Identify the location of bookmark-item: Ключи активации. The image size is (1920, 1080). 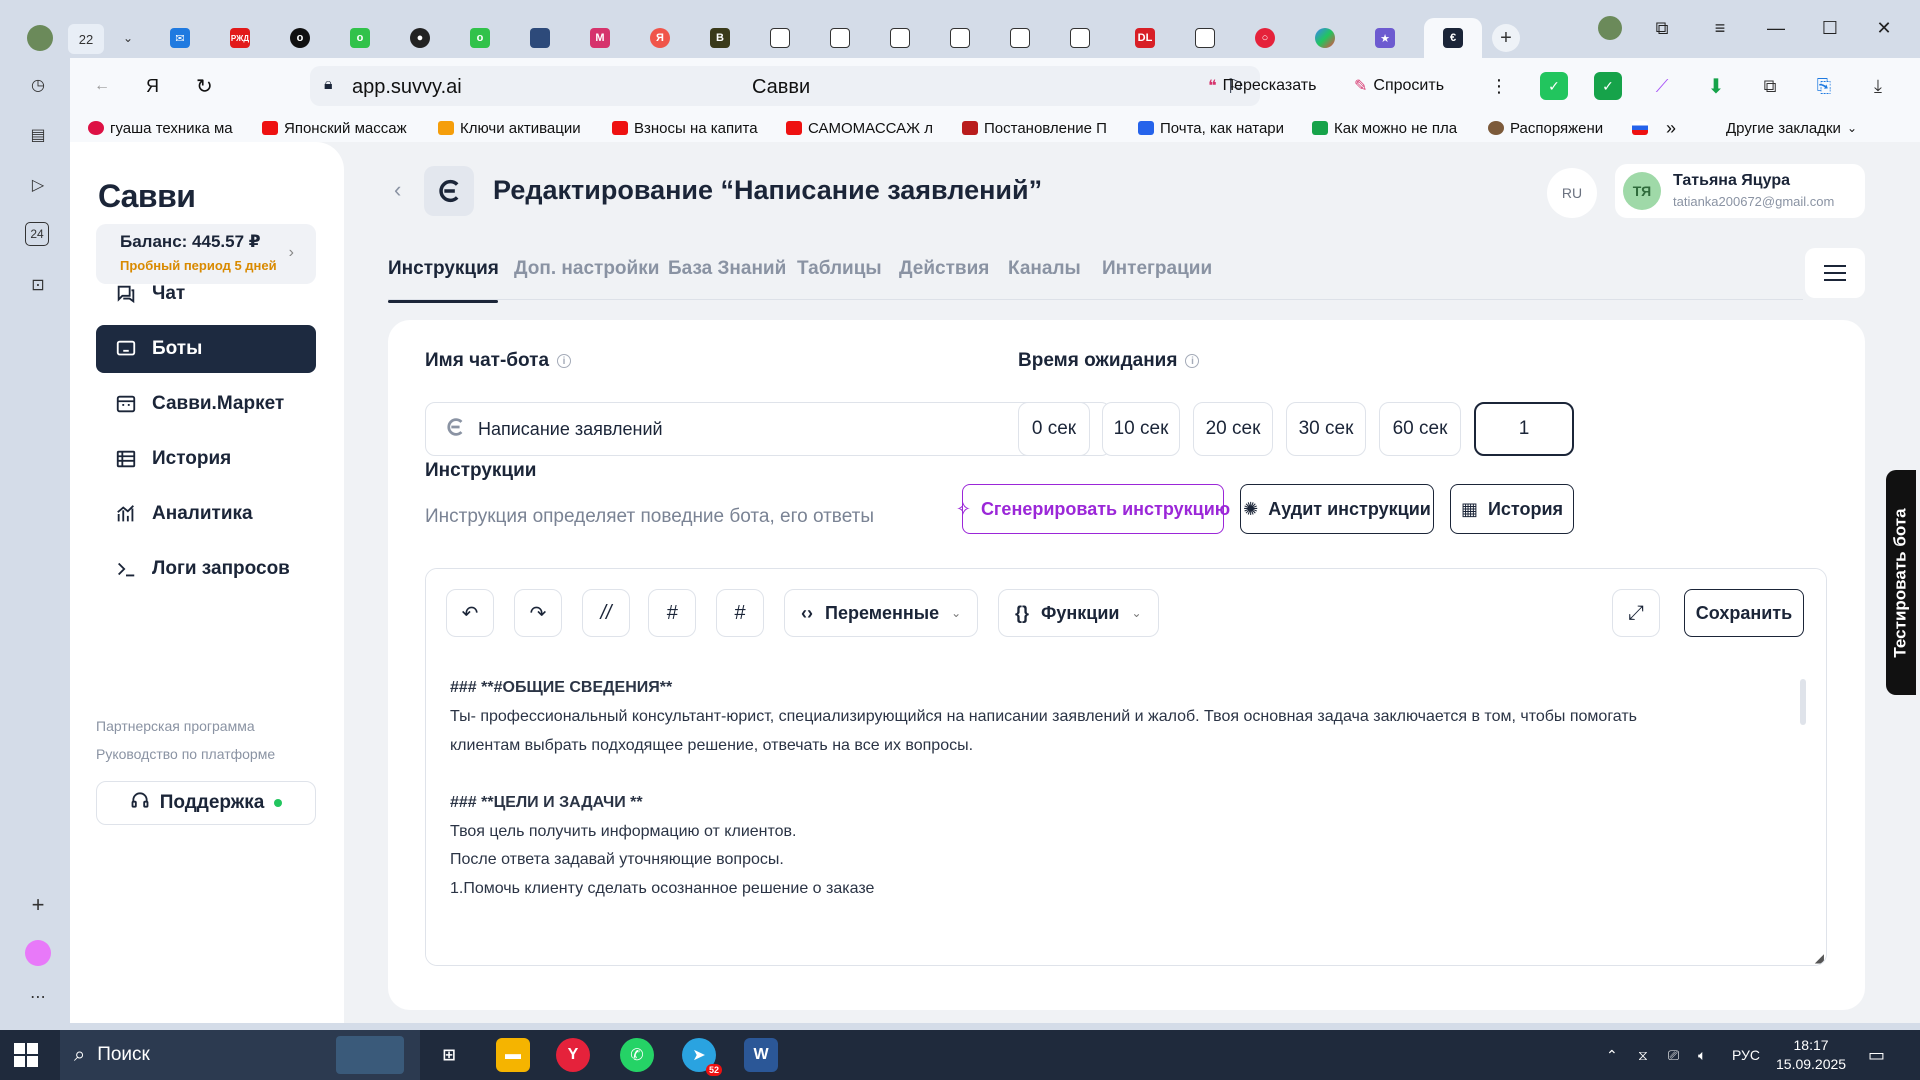
(519, 128).